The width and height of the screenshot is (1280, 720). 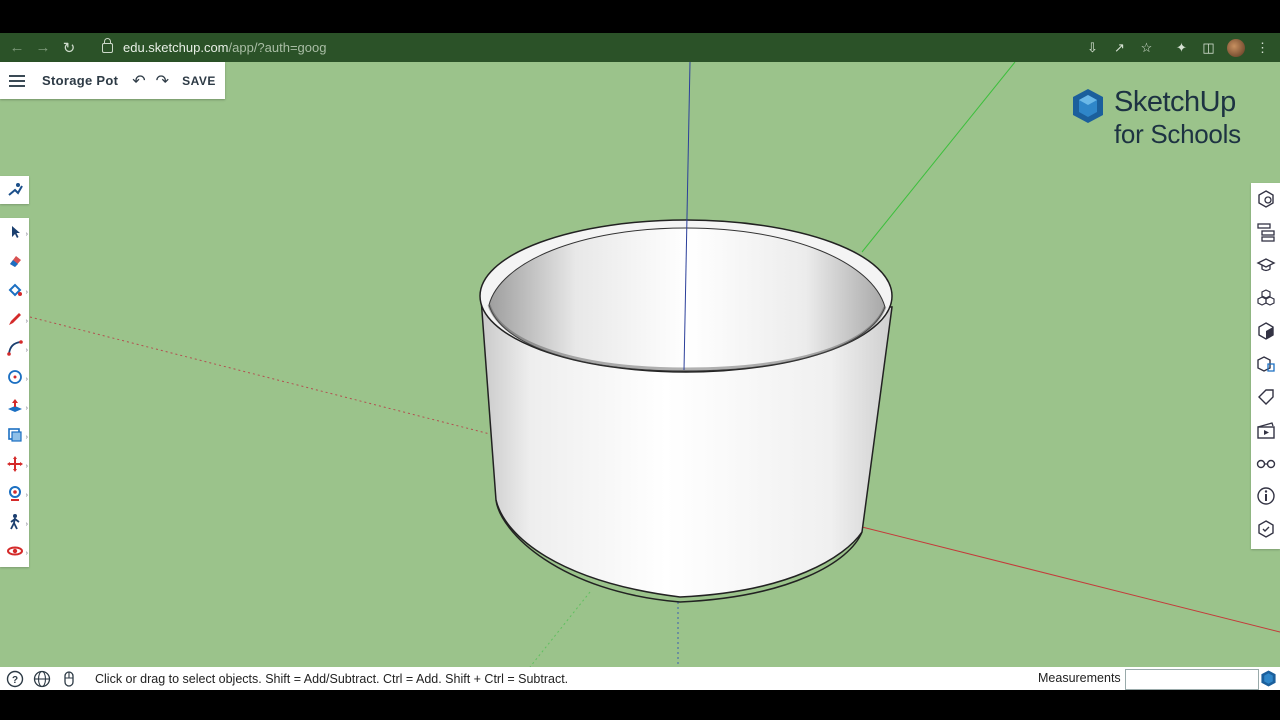 I want to click on paint-bucket-tool: ›, so click(x=14, y=290).